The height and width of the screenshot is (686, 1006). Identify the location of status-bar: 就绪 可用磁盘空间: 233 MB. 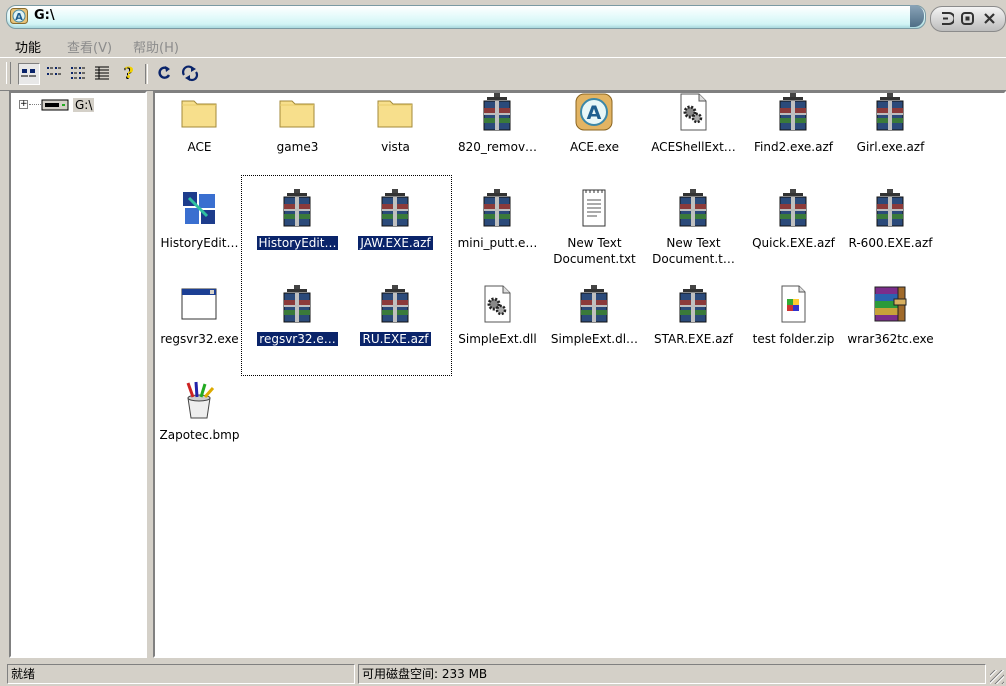
(503, 674).